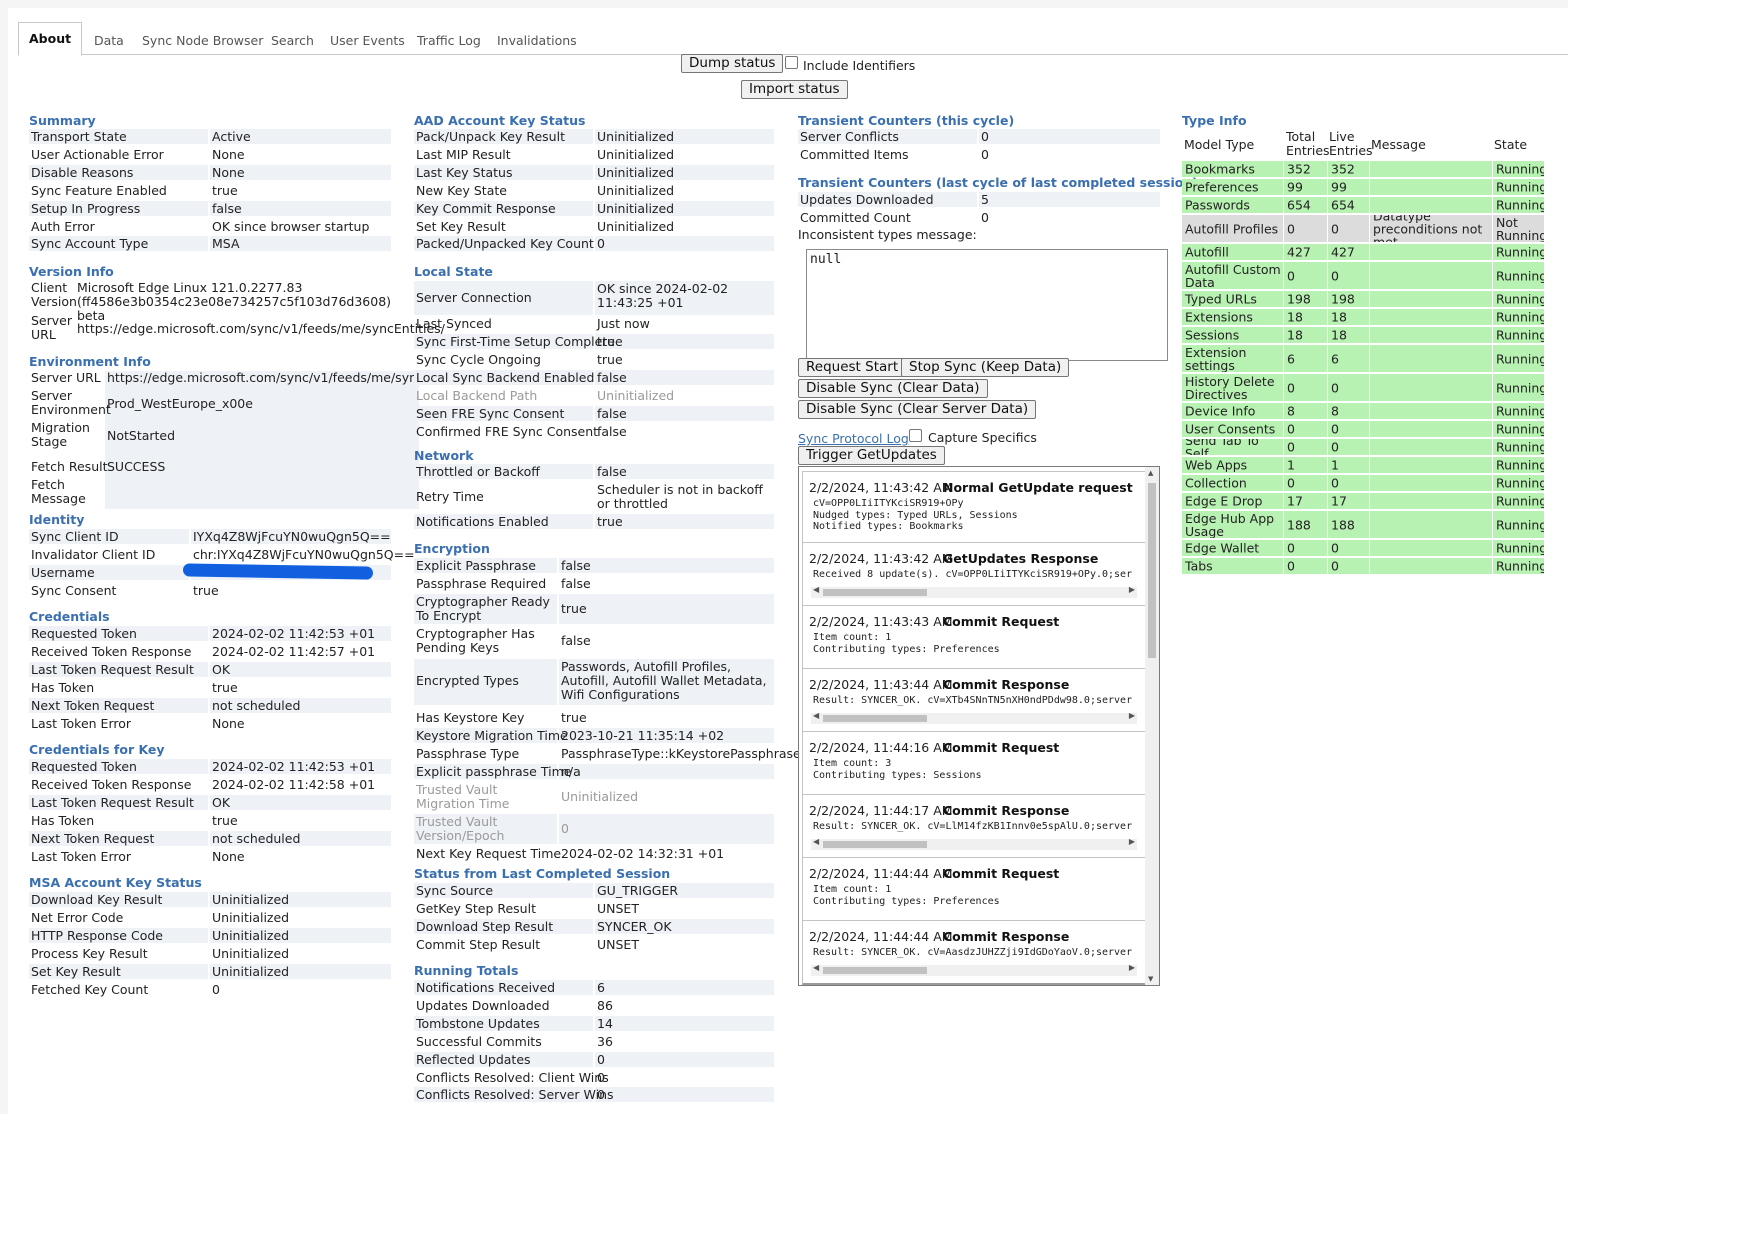  Describe the element at coordinates (490, 136) in the screenshot. I see `row-label: Pack/Unpack Key Result` at that location.